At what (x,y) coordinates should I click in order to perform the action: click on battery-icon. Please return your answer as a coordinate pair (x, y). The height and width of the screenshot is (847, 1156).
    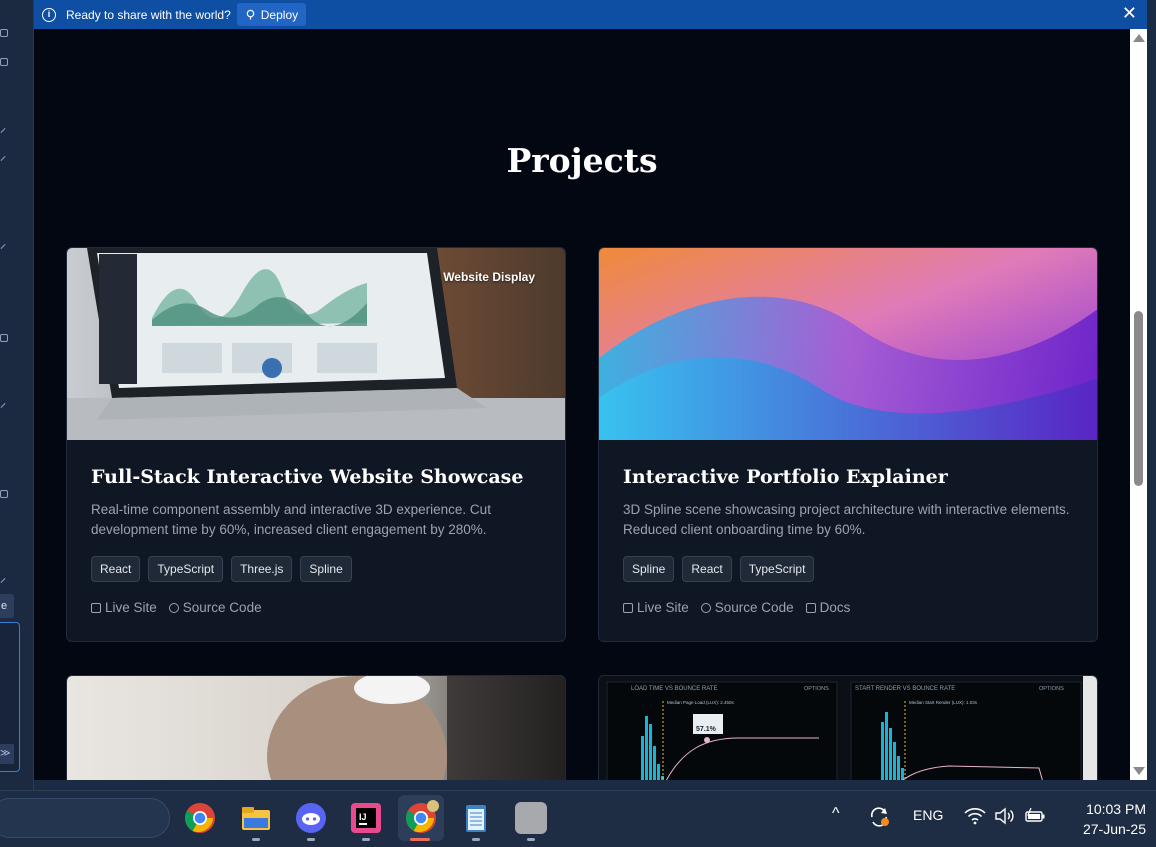
    Looking at the image, I should click on (1035, 817).